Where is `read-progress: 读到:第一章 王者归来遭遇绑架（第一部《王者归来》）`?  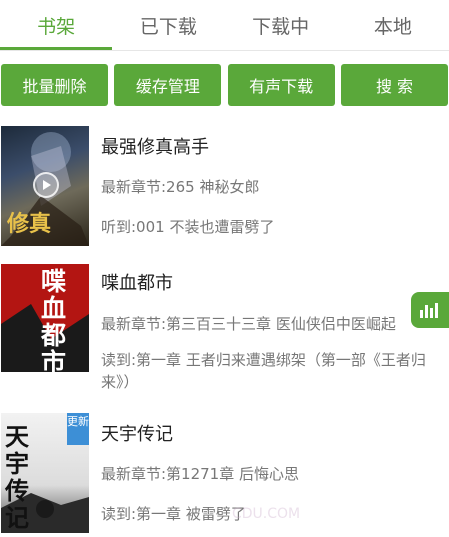
read-progress: 读到:第一章 王者归来遭遇绑架（第一部《王者归来》） is located at coordinates (263, 371).